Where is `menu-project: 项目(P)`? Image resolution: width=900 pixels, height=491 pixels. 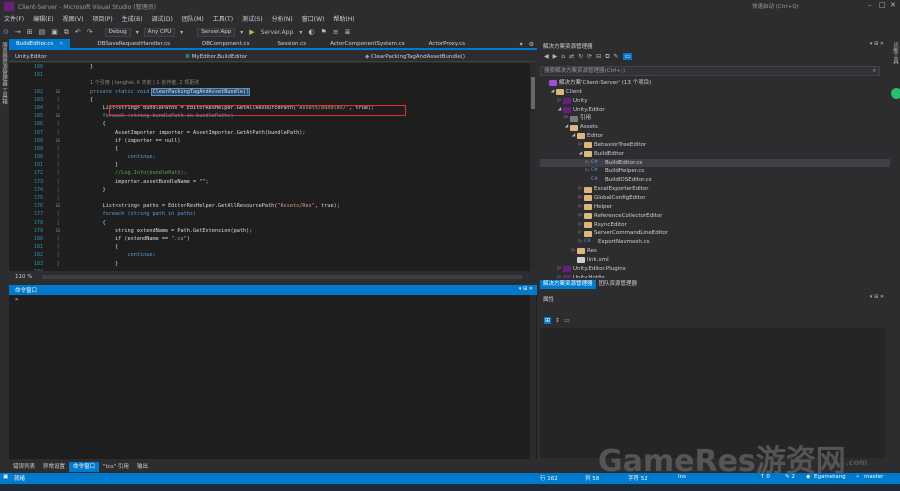
menu-project: 项目(P) is located at coordinates (102, 18).